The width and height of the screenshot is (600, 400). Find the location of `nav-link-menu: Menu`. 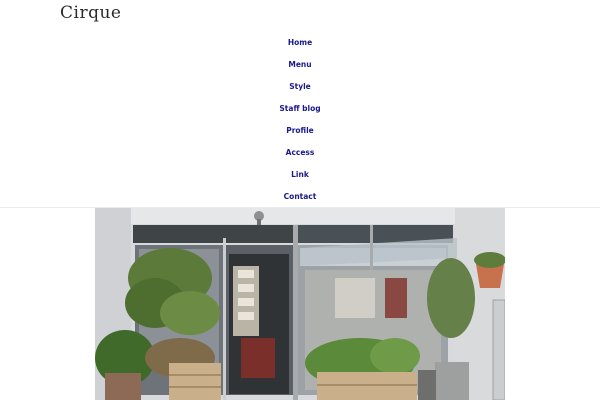

nav-link-menu: Menu is located at coordinates (299, 64).